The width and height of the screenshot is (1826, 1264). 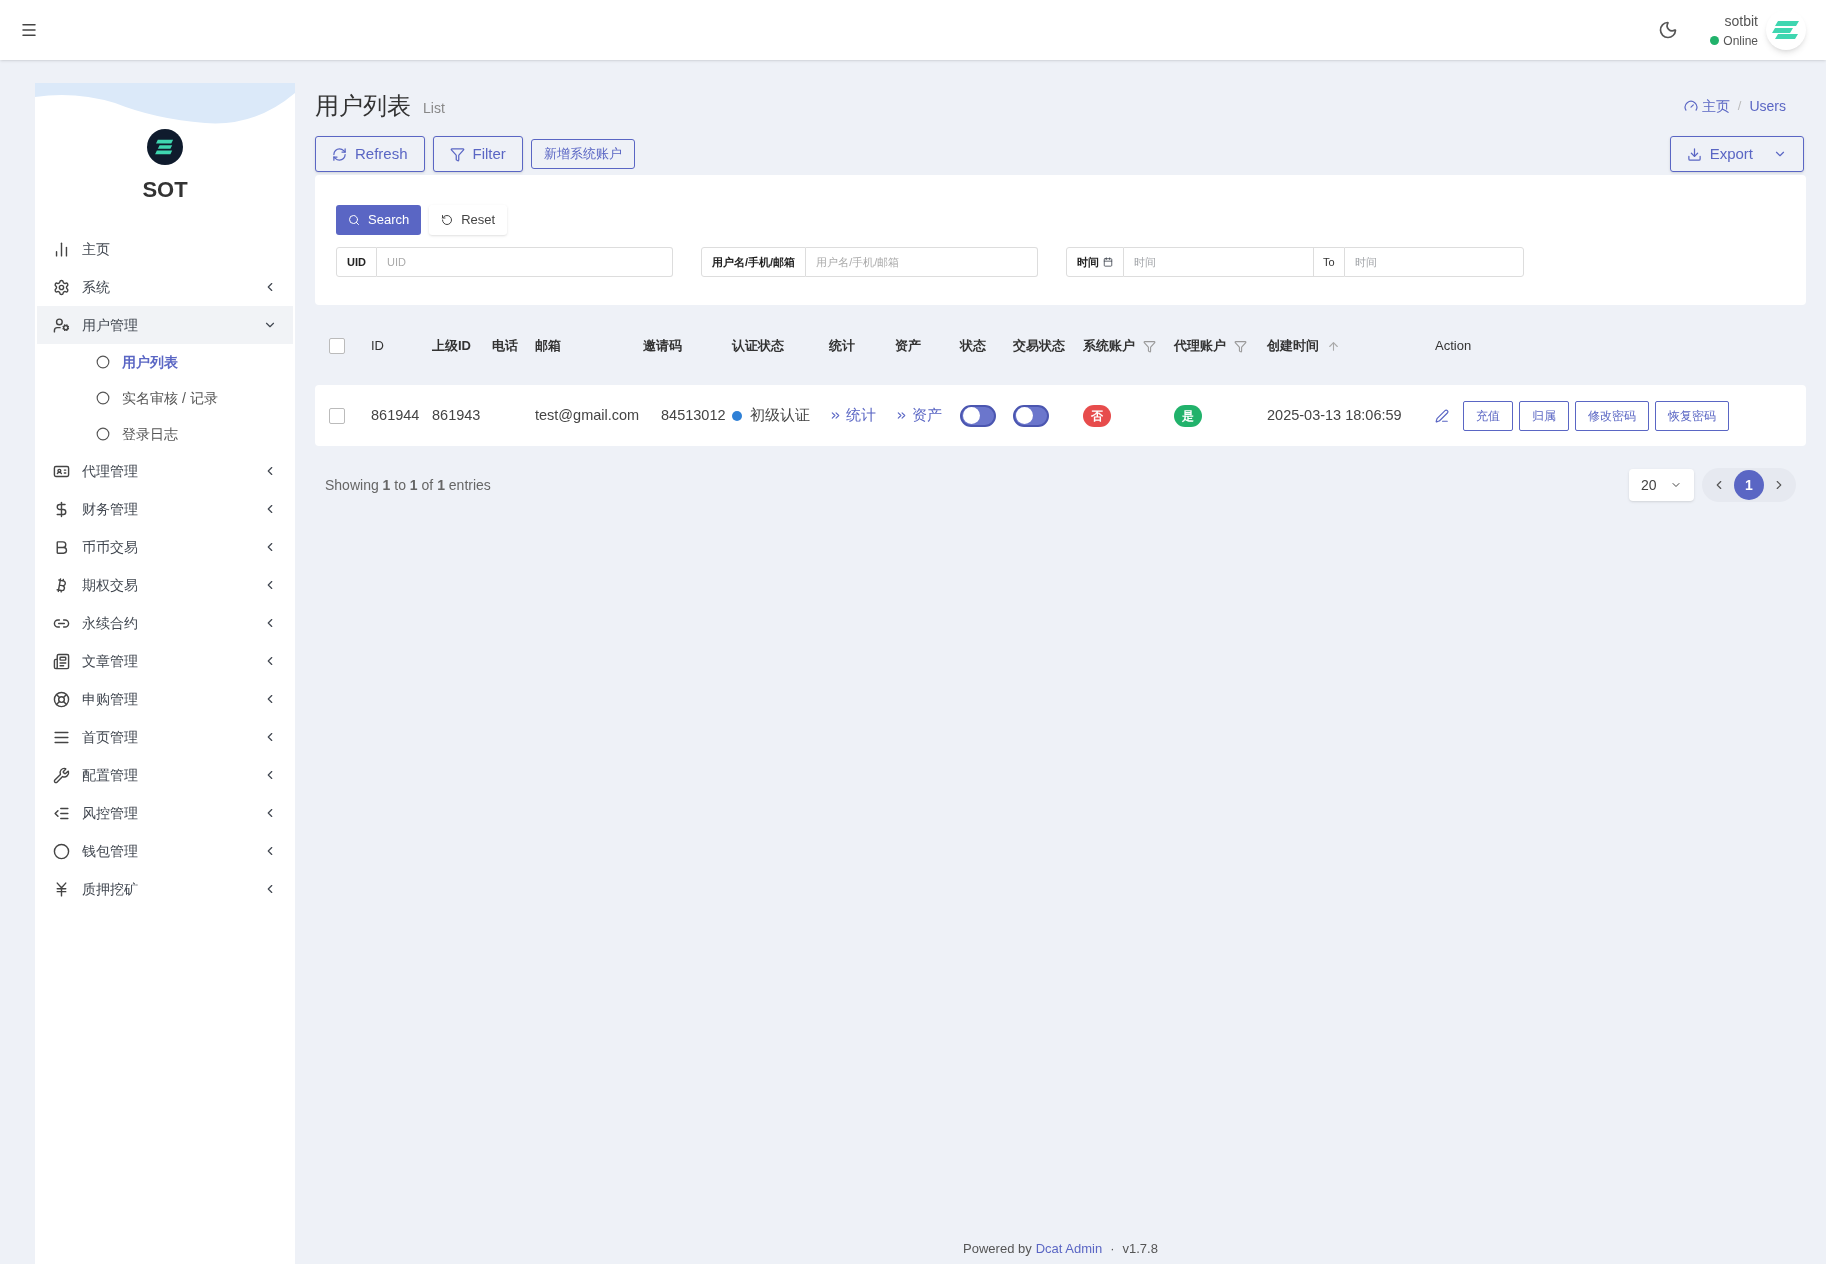 What do you see at coordinates (1767, 106) in the screenshot?
I see `breadcrumb-link: Users` at bounding box center [1767, 106].